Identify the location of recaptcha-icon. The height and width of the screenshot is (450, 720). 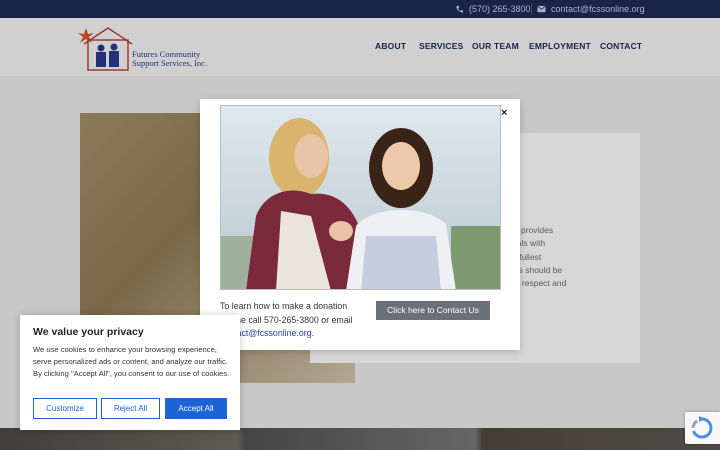
(702, 427).